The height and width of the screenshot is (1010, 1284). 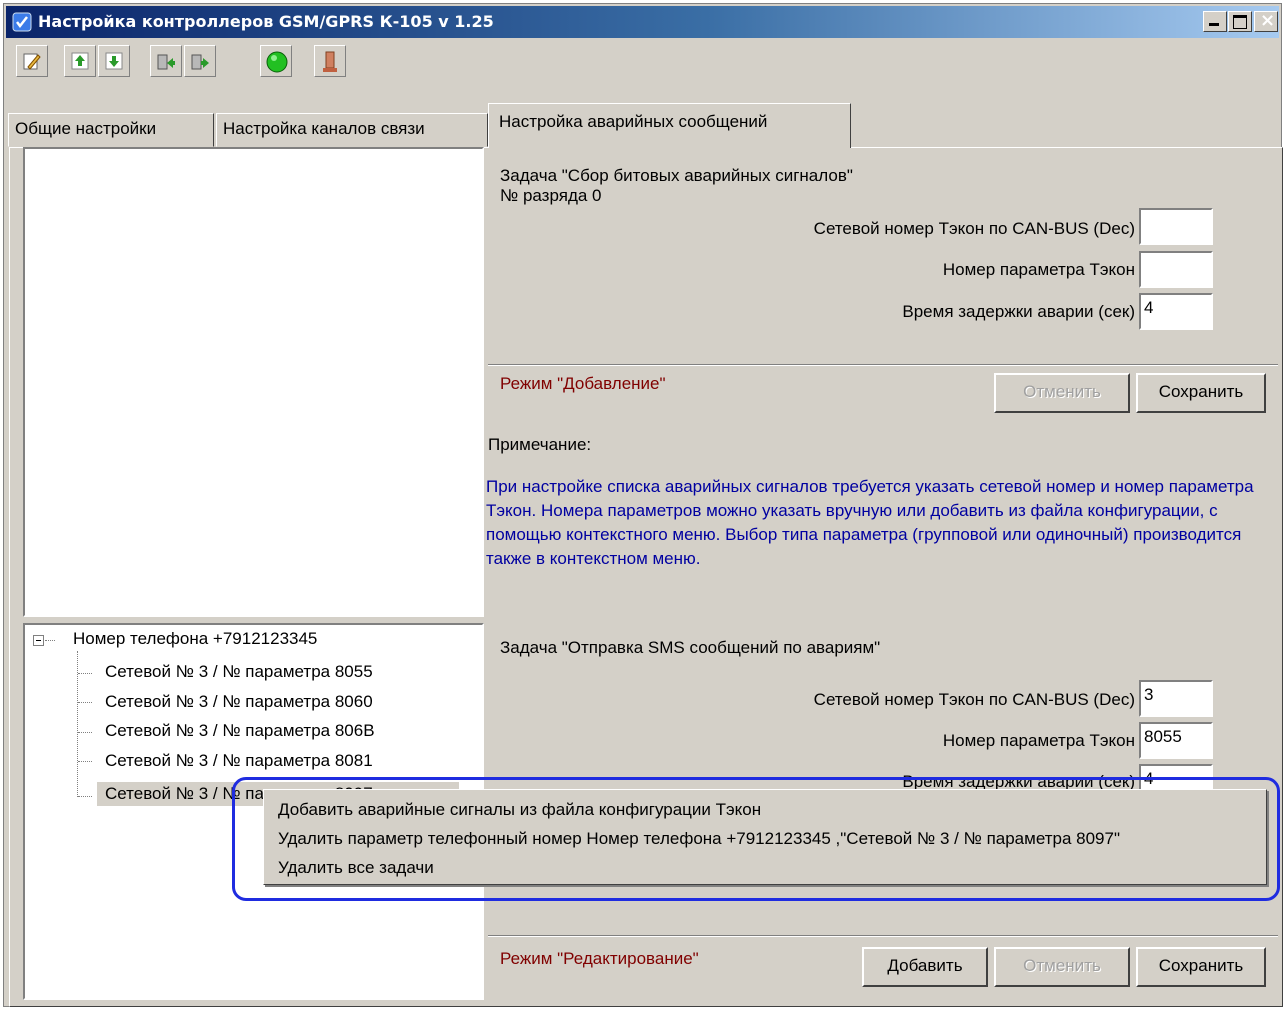 I want to click on maximize-button, so click(x=1240, y=21).